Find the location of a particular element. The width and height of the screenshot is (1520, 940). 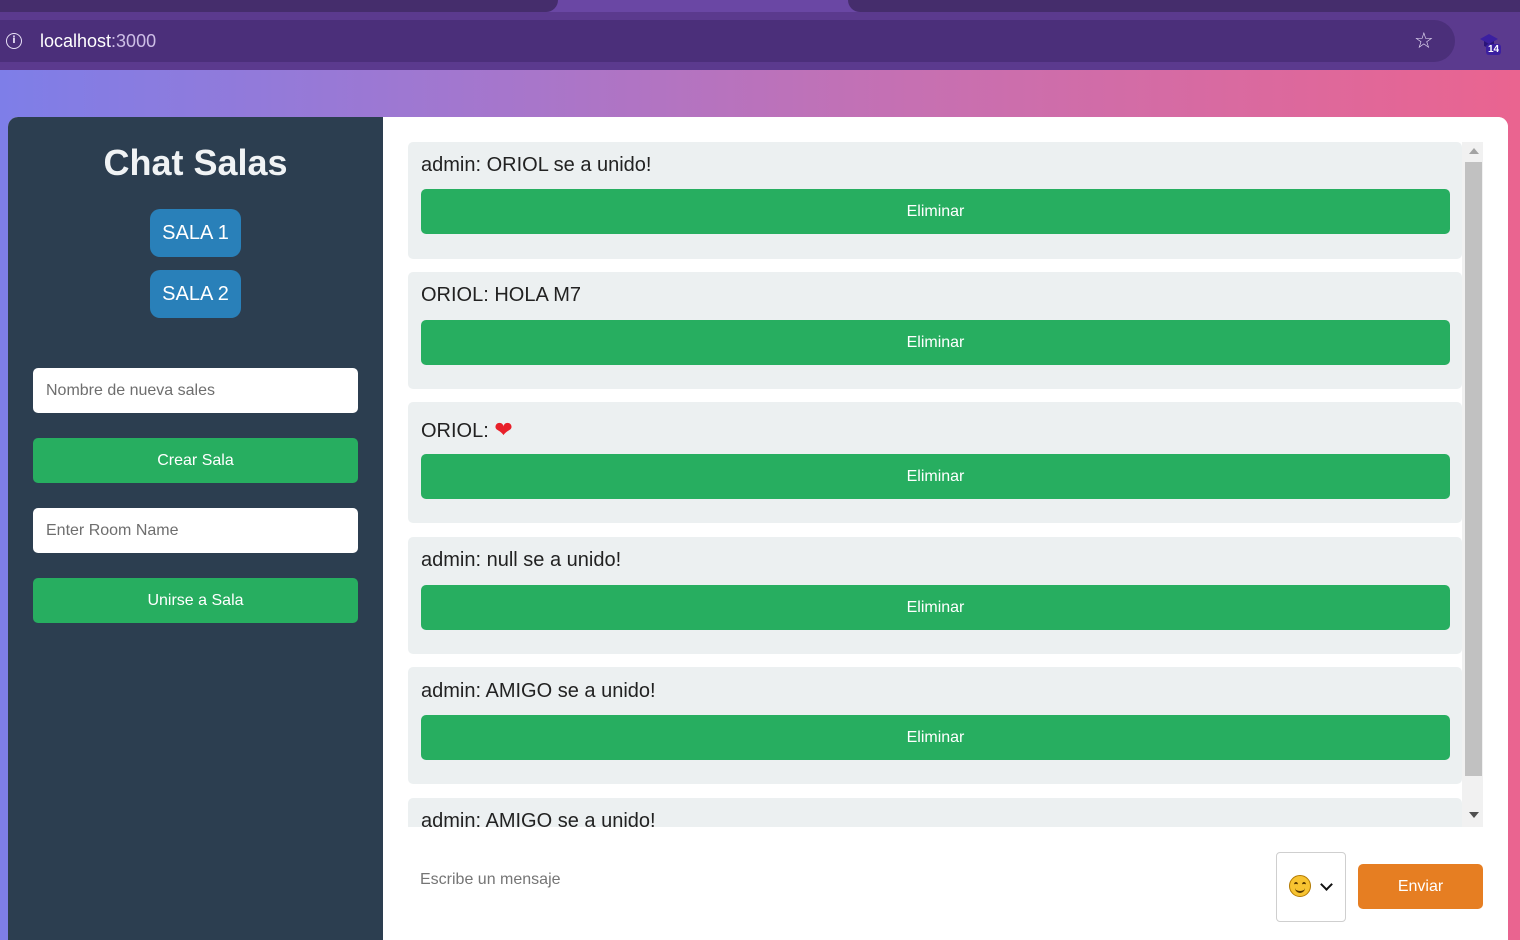

message-text: ORIOL: HOLA M7 is located at coordinates (501, 295).